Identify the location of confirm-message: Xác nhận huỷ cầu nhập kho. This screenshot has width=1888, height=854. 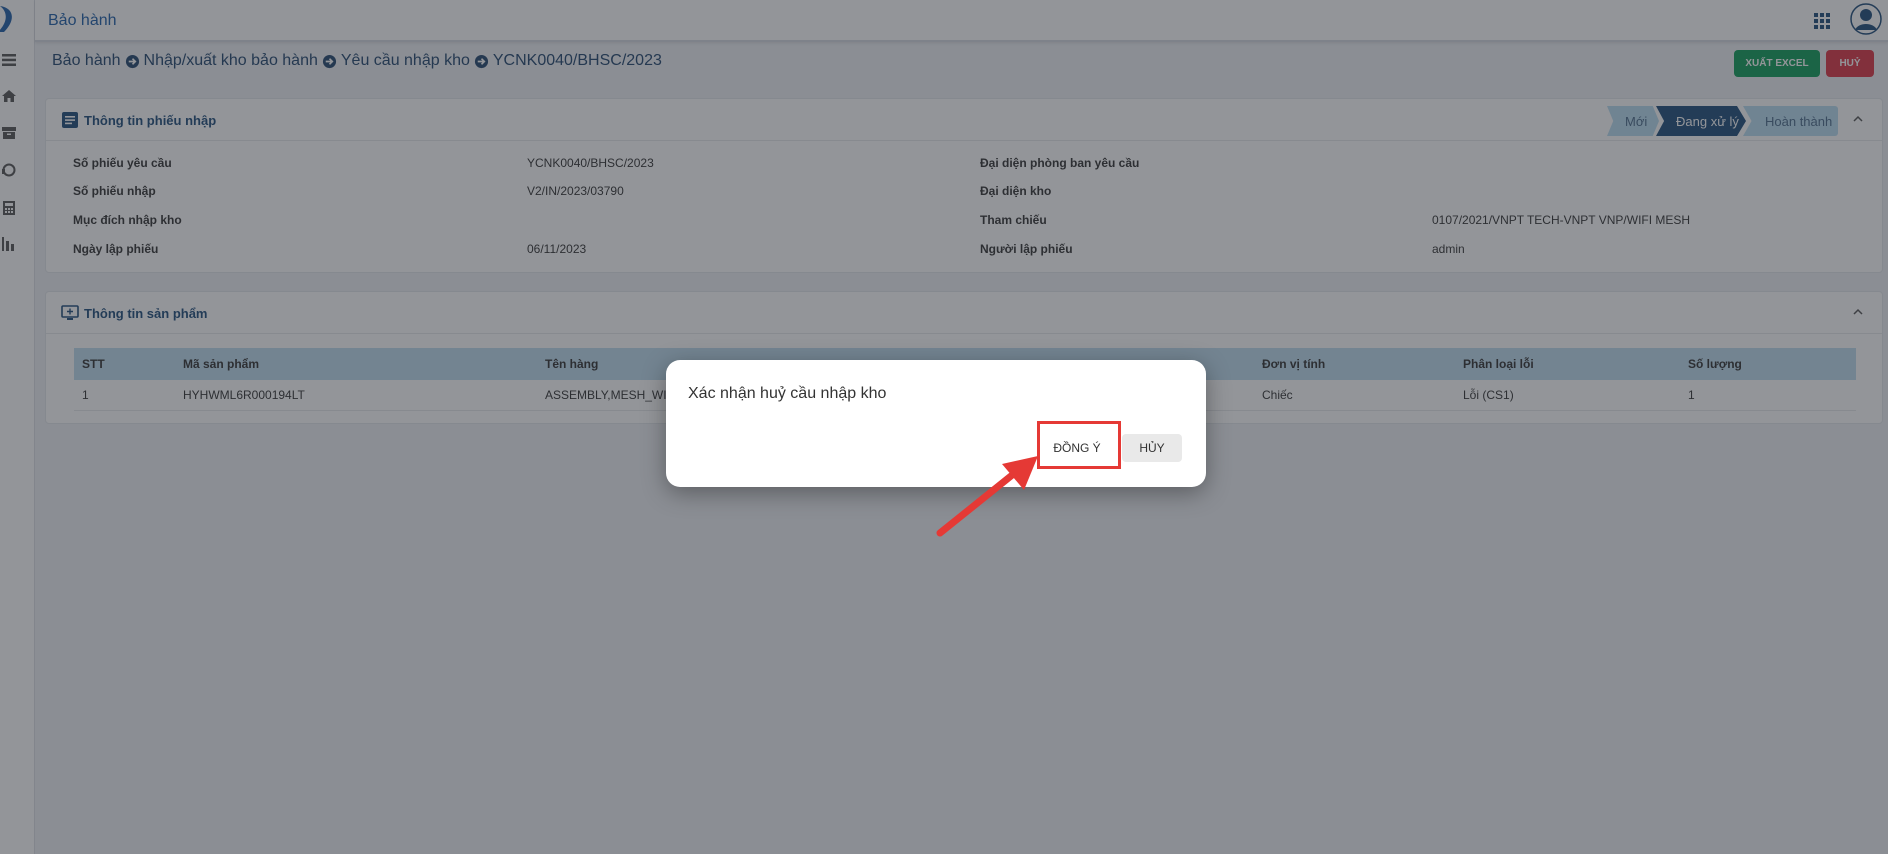
(787, 393).